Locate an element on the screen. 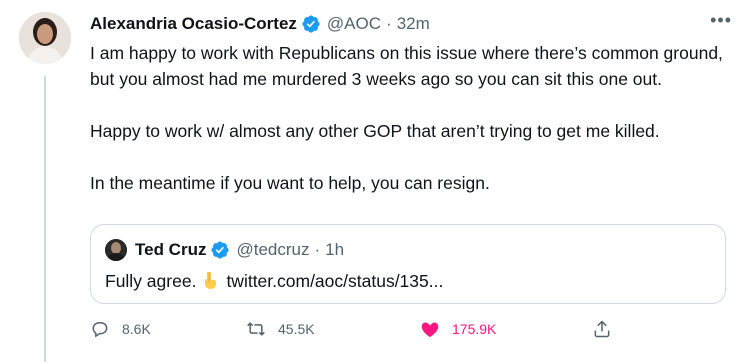 Image resolution: width=752 pixels, height=362 pixels. reply-icon is located at coordinates (100, 330).